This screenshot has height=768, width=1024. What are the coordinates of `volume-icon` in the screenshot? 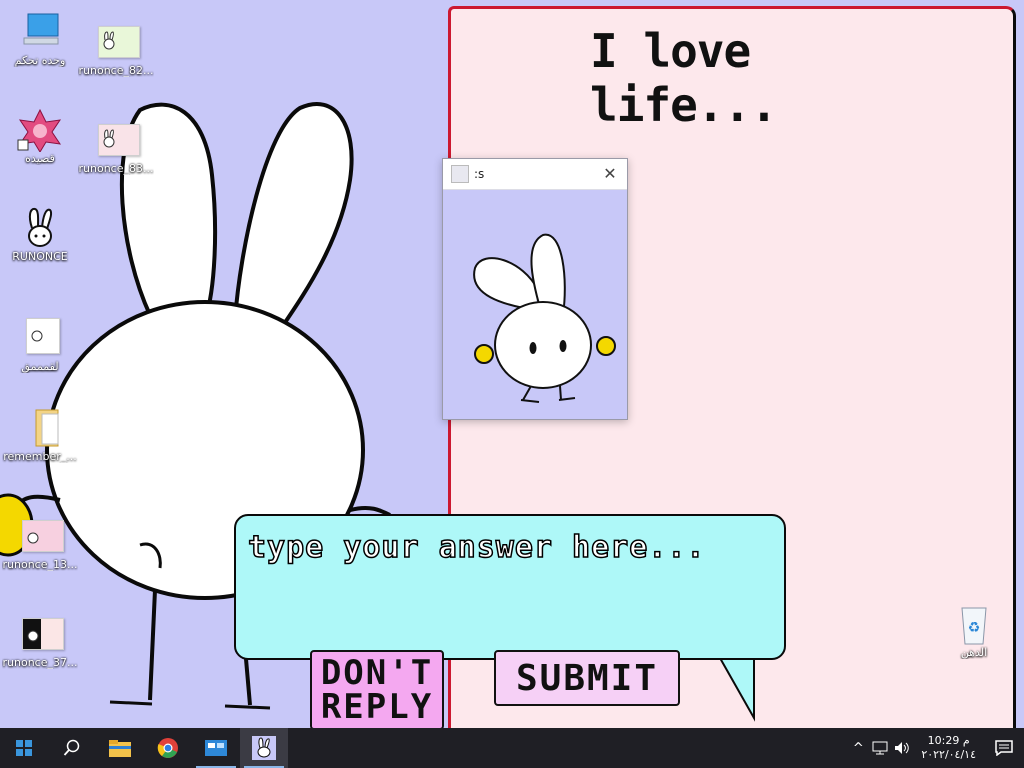 It's located at (902, 748).